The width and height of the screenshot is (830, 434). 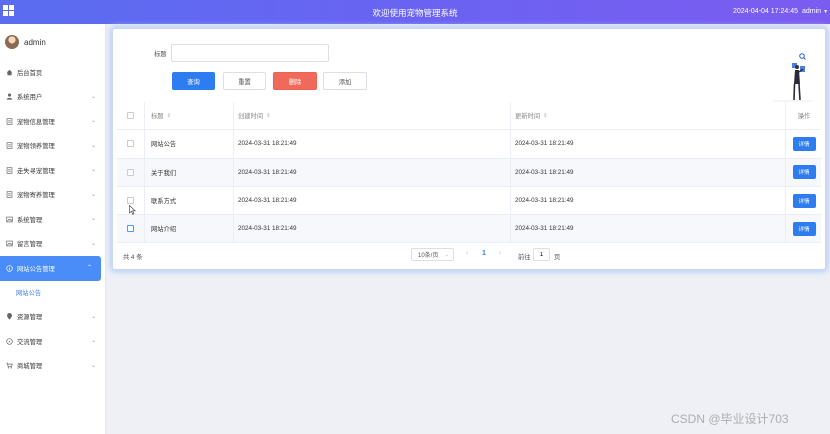 I want to click on sidebar-item-adoption: 宠物领养管理 ⌄, so click(x=52, y=146).